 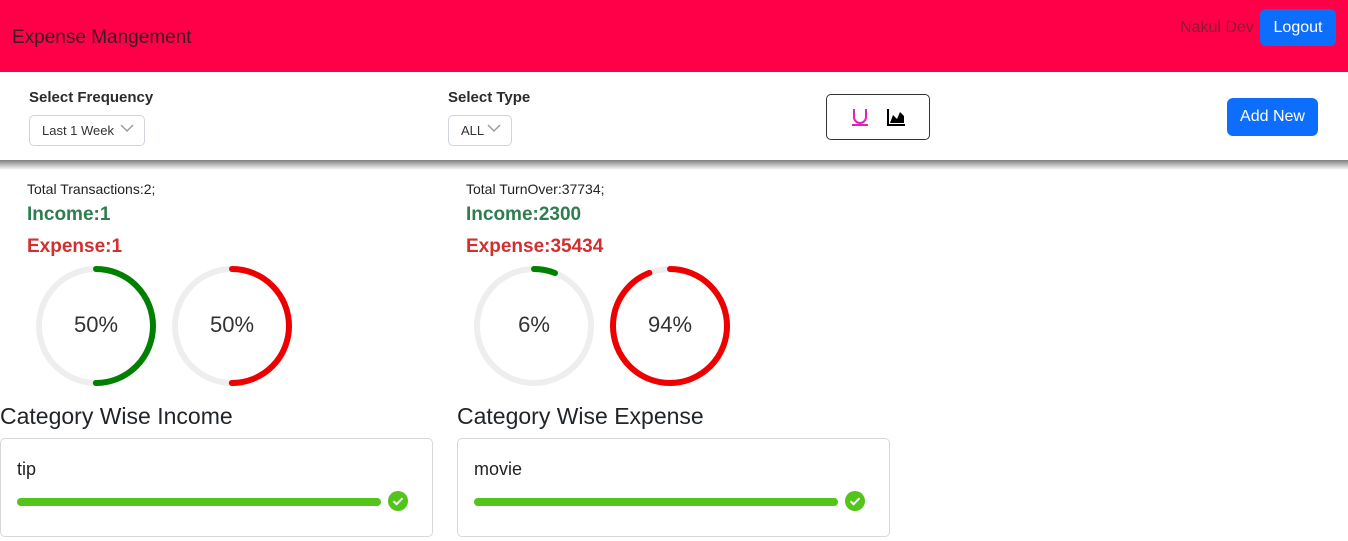 I want to click on frequency-select: Last 1 Week, so click(x=87, y=130).